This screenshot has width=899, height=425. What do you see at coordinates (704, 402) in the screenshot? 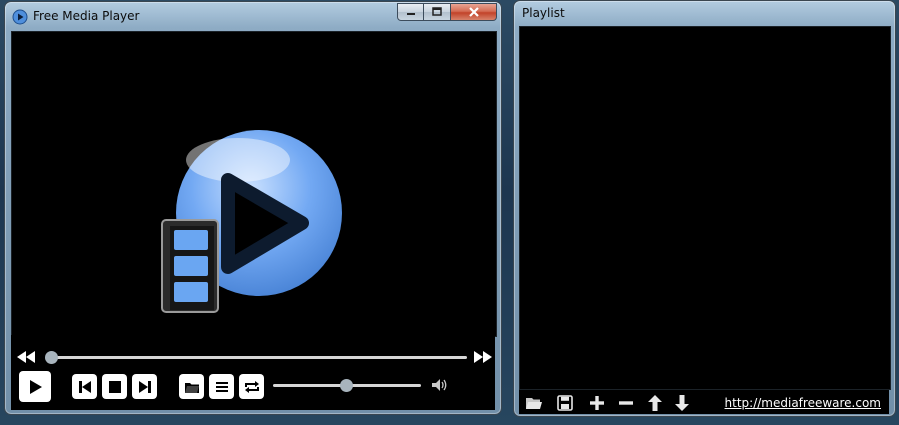
I see `playlist-toolbar: http://mediafreeware.com` at bounding box center [704, 402].